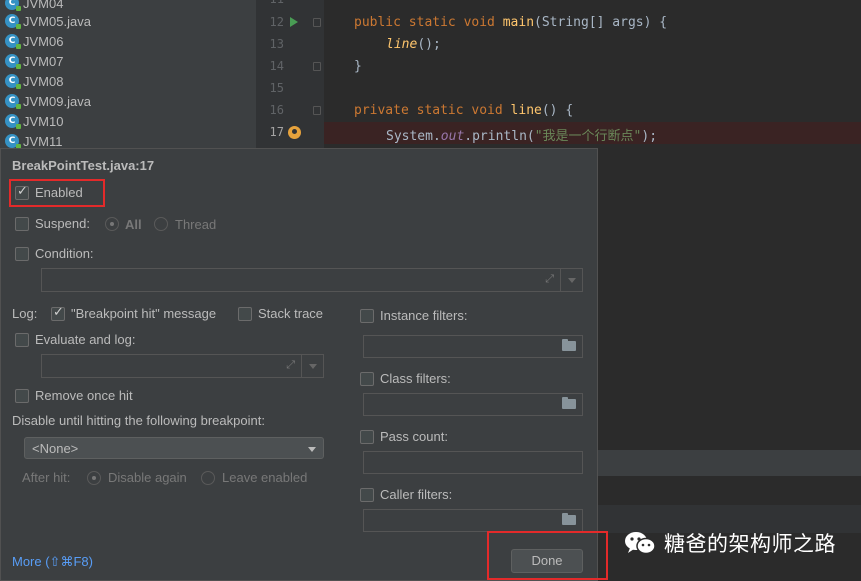 The image size is (861, 581). What do you see at coordinates (276, 110) in the screenshot?
I see `line-number: 16` at bounding box center [276, 110].